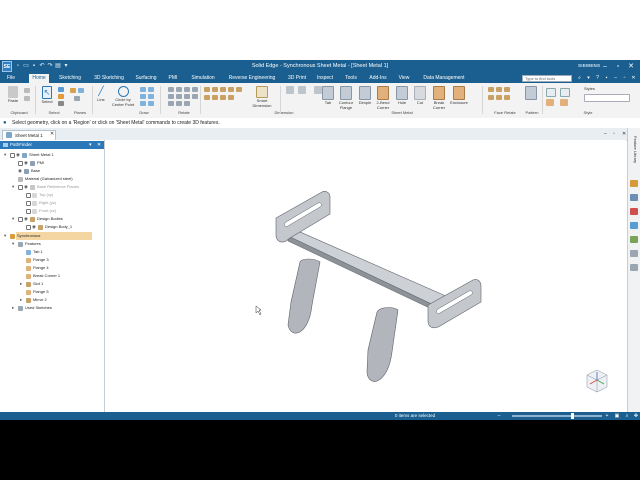 Image resolution: width=640 pixels, height=480 pixels. Describe the element at coordinates (615, 78) in the screenshot. I see `ribbon-minimize-icon: –` at that location.